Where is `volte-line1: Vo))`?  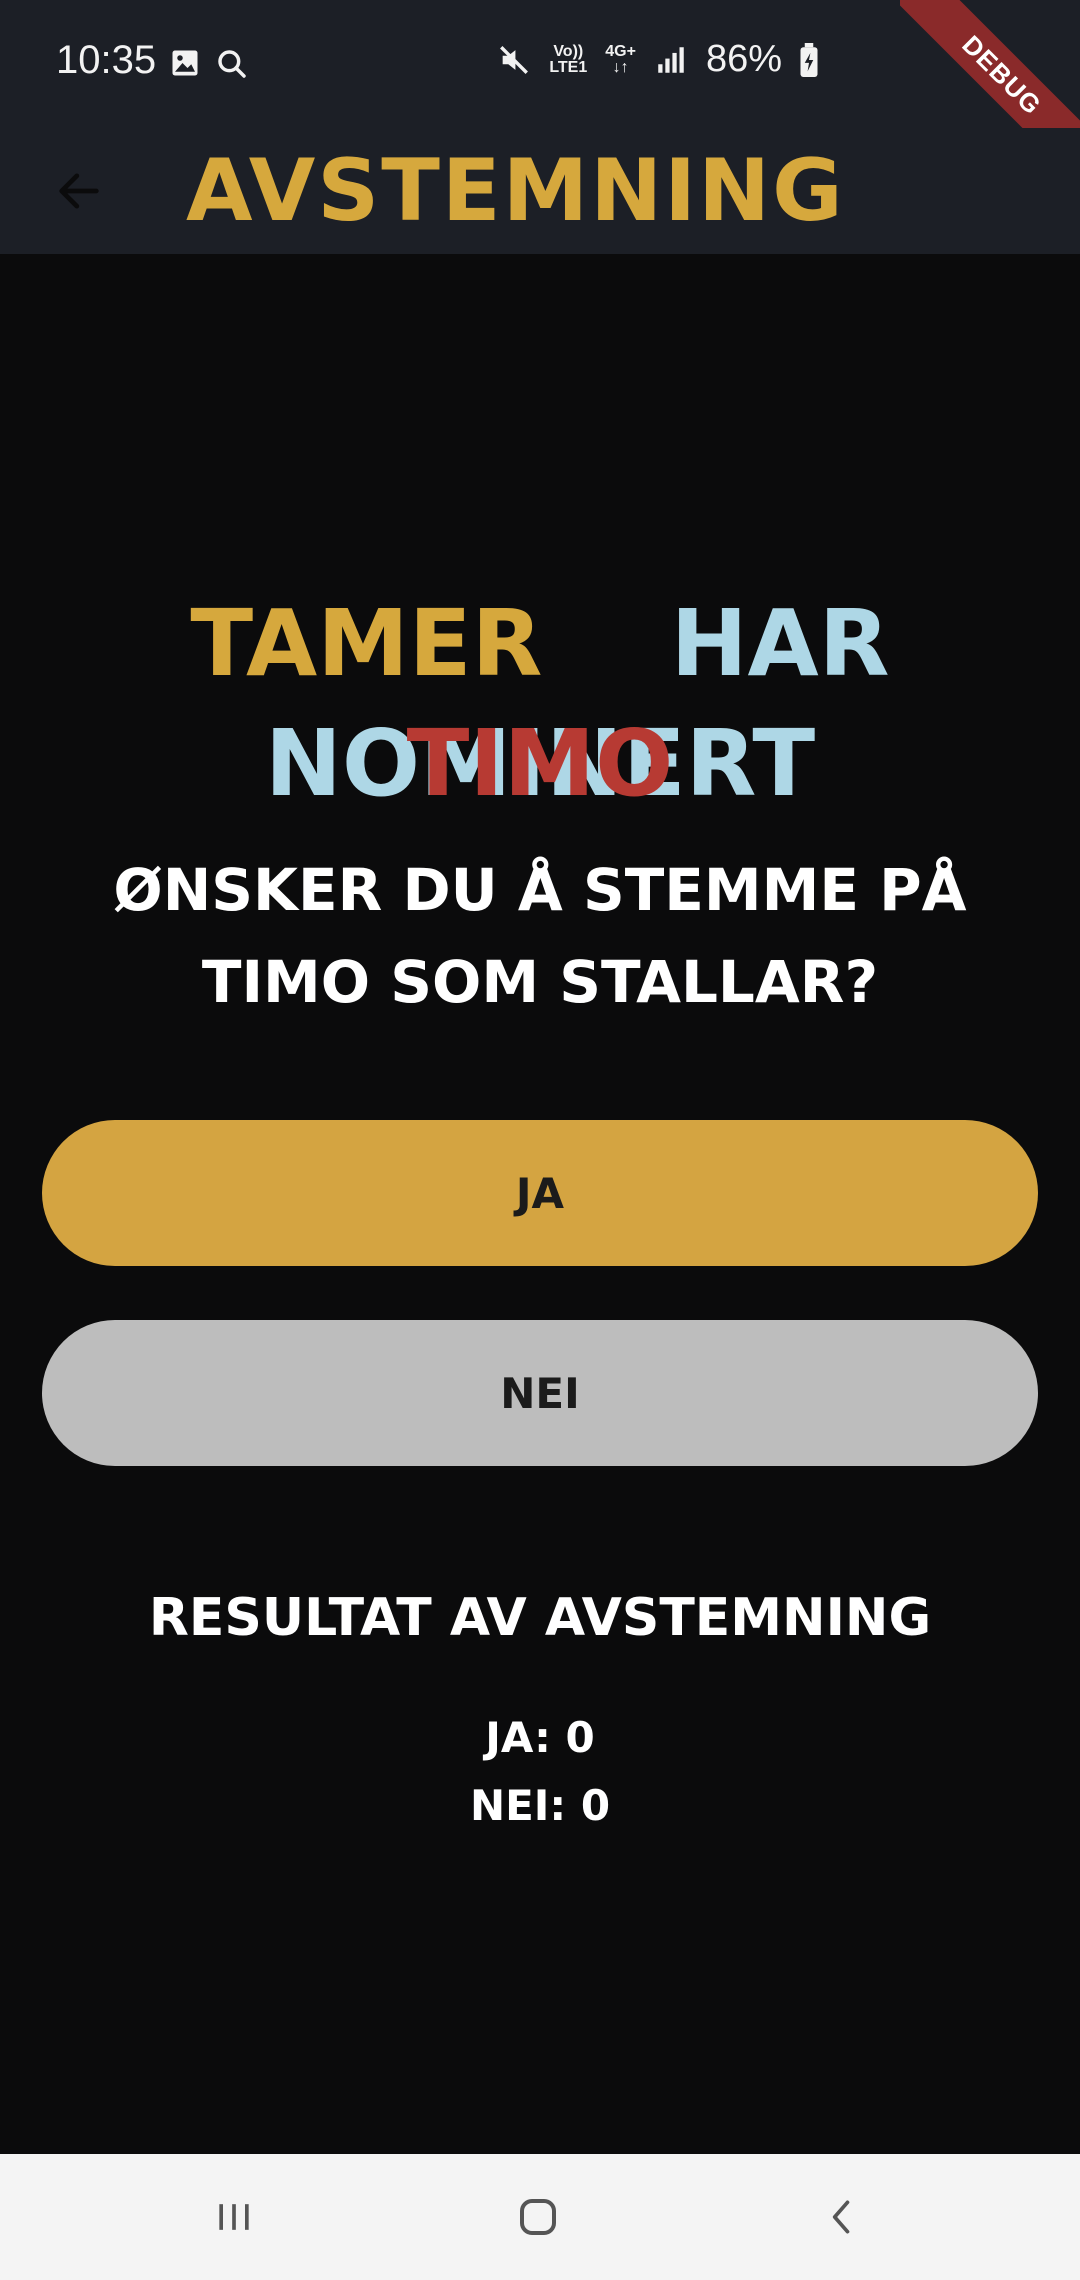
volte-line1: Vo)) is located at coordinates (568, 51).